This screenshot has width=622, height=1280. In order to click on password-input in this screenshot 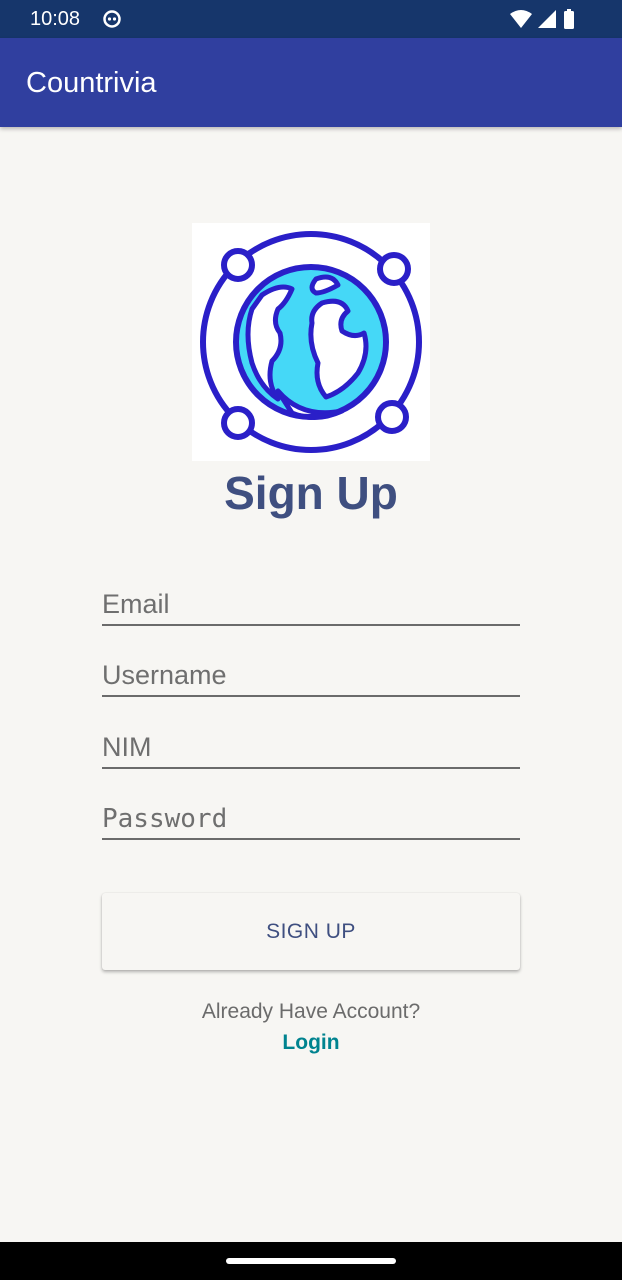, I will do `click(311, 819)`.